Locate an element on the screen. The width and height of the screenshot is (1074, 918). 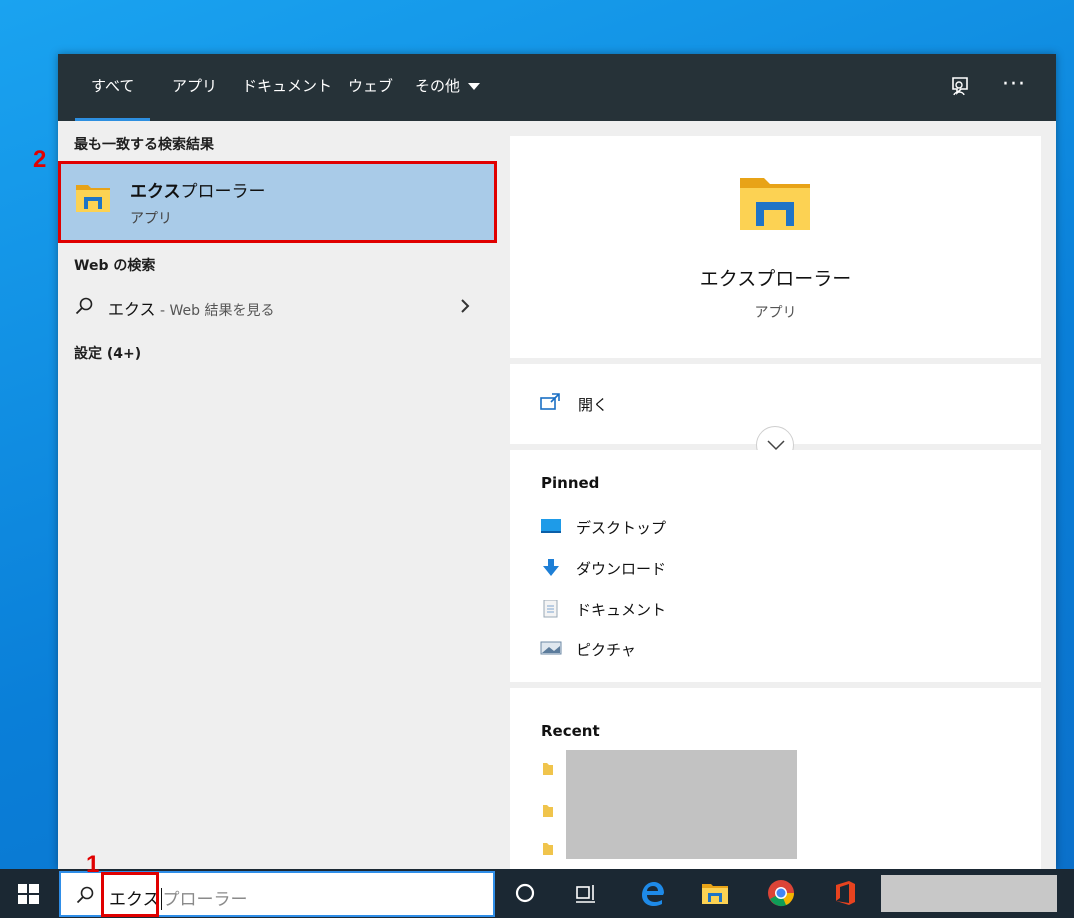
pinned-header: Pinned is located at coordinates (570, 483).